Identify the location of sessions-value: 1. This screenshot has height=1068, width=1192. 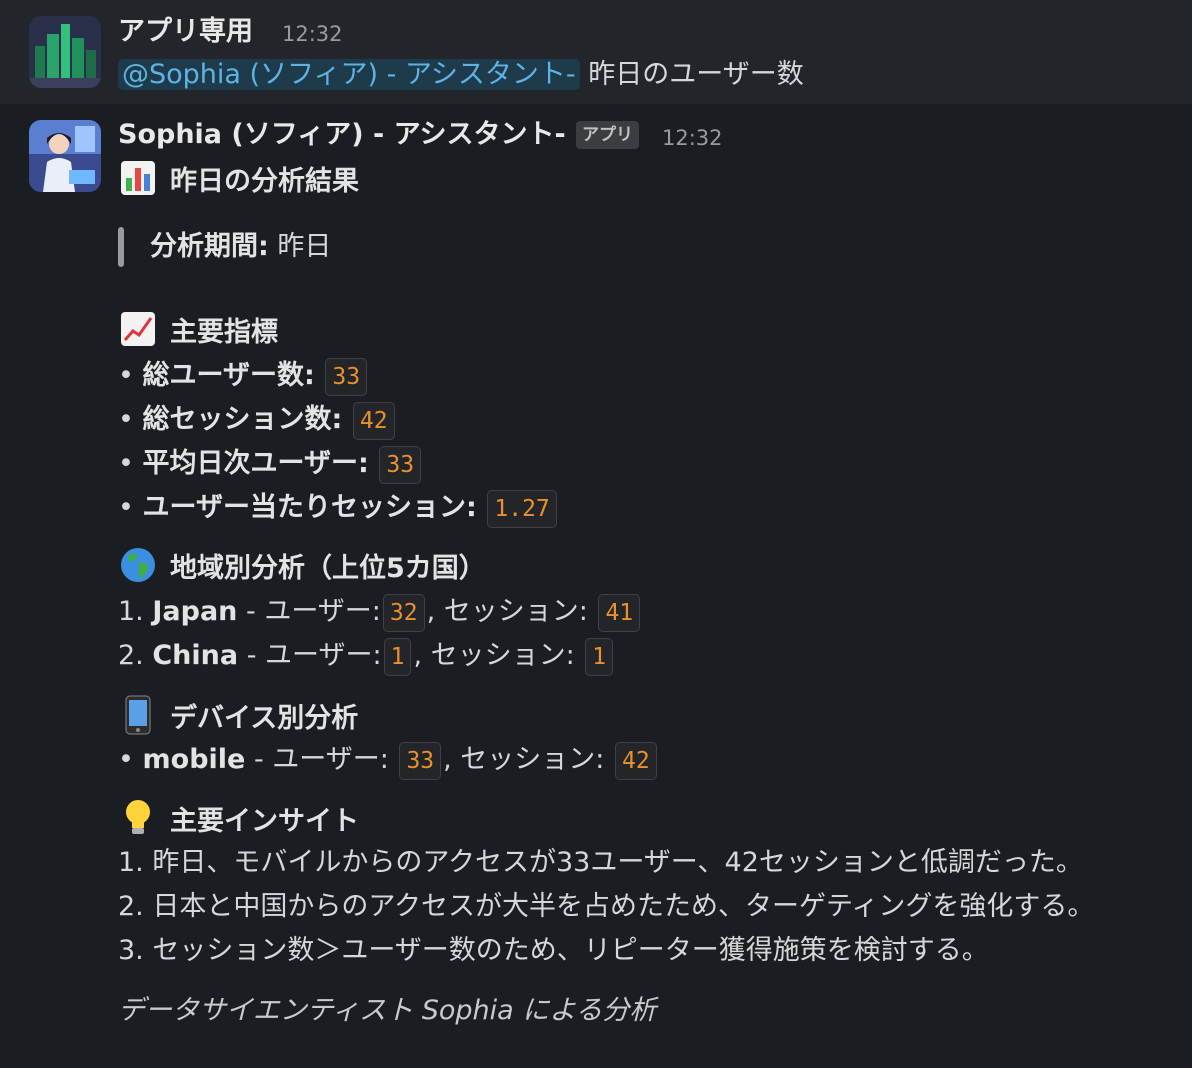
(599, 656).